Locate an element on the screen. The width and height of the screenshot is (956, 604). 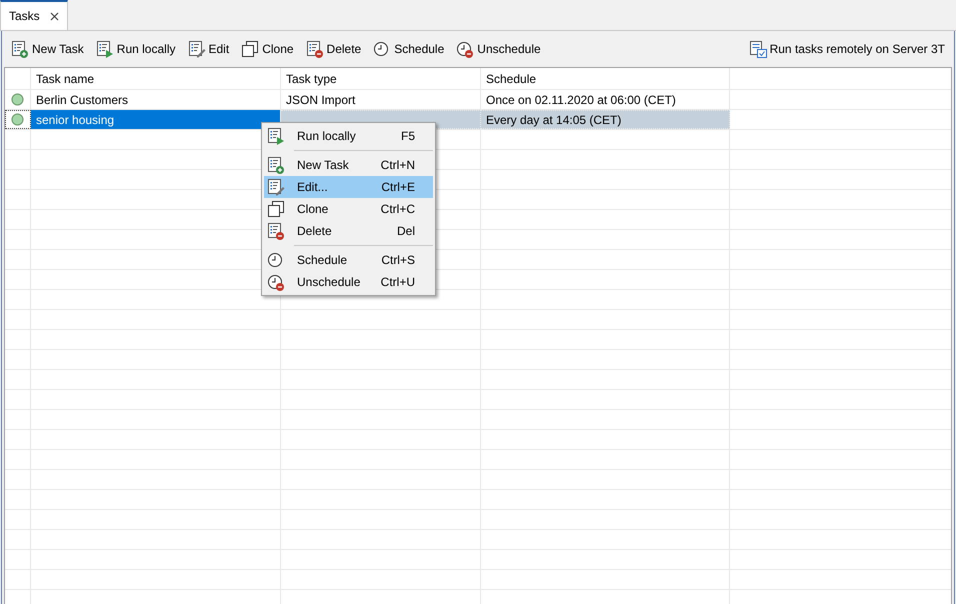
menu-item: Clone Ctrl+C is located at coordinates (348, 209).